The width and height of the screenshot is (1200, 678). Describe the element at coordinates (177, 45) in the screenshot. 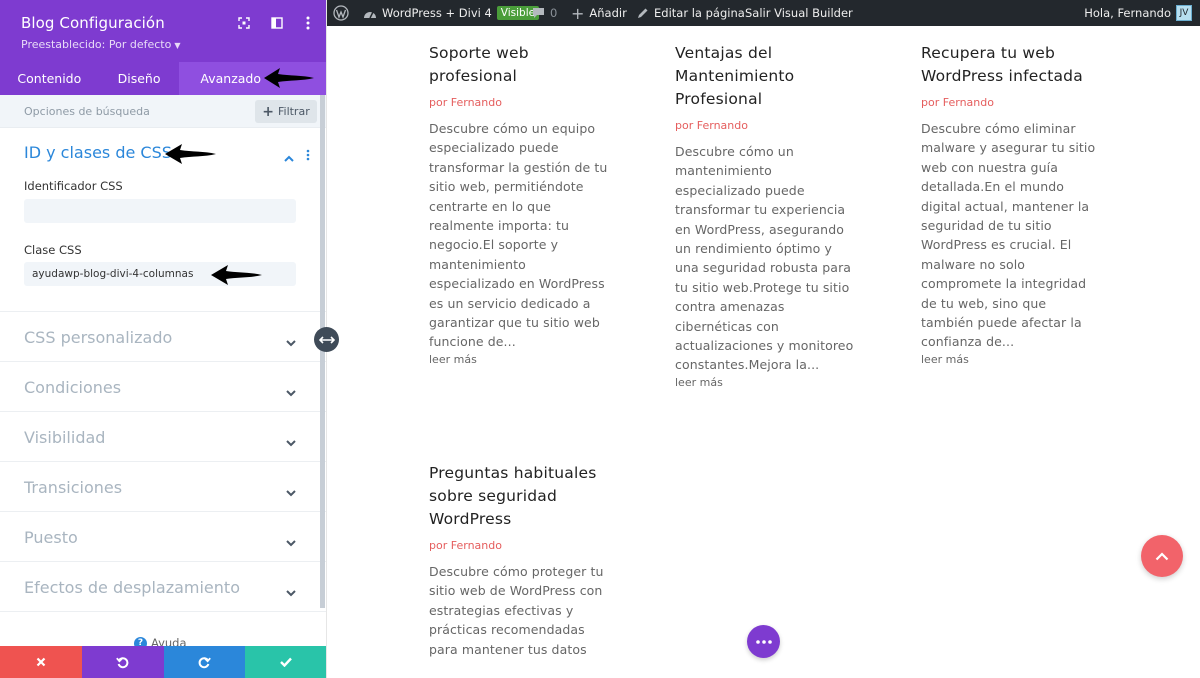

I see `caret-down-icon: ▼` at that location.